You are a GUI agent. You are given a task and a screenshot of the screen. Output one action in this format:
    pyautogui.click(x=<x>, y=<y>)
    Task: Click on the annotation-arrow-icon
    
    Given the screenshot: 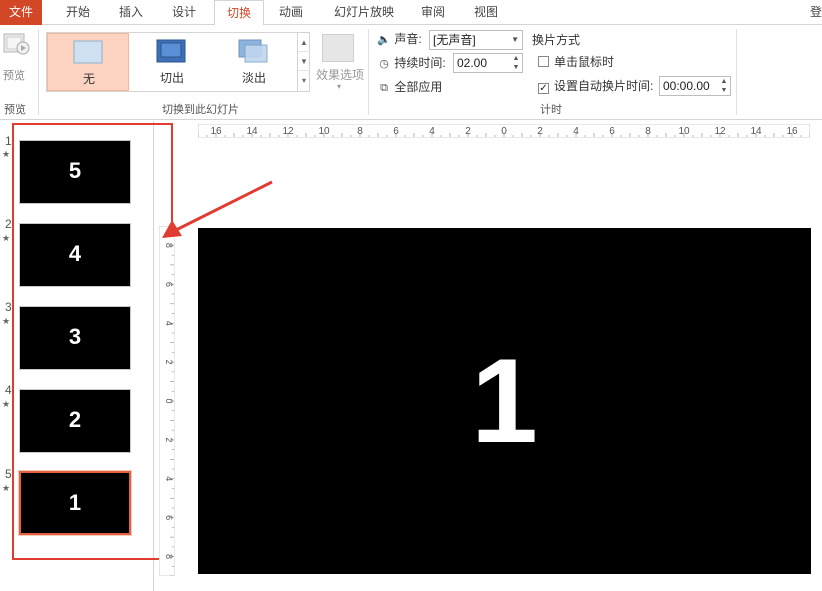 What is the action you would take?
    pyautogui.click(x=217, y=209)
    